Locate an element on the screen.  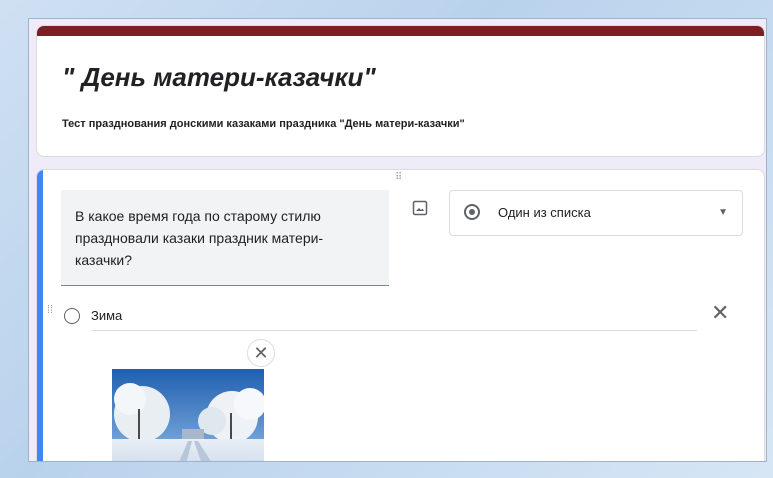
option-image is located at coordinates (188, 415).